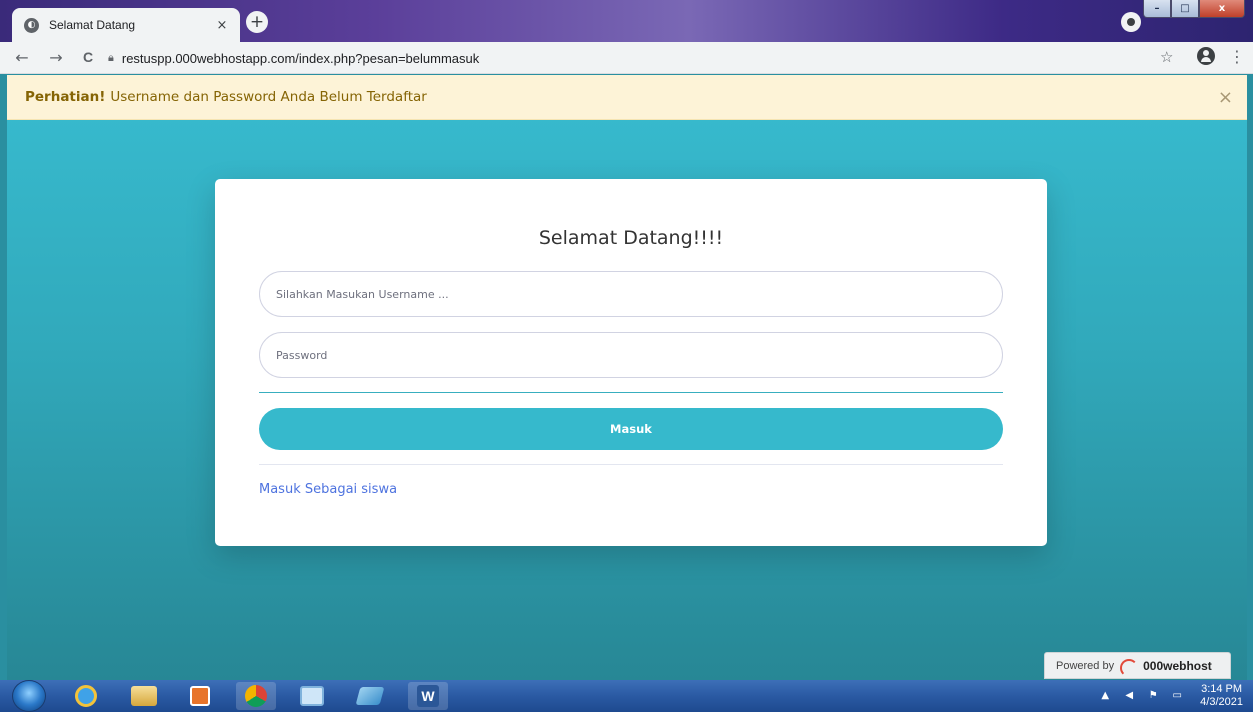 The image size is (1253, 712). Describe the element at coordinates (1185, 9) in the screenshot. I see `maximize-button: □` at that location.